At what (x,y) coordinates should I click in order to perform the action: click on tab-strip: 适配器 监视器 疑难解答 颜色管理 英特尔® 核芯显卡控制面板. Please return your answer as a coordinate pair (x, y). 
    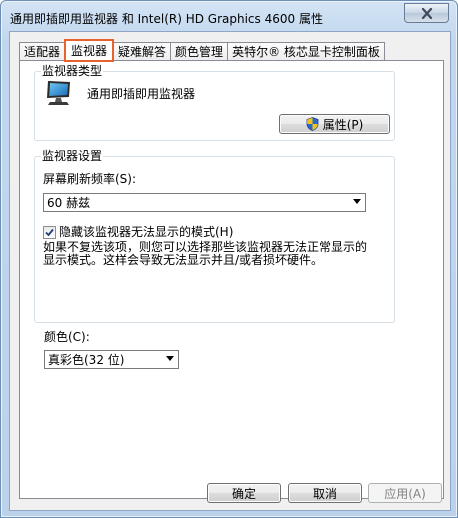
    Looking at the image, I should click on (202, 50).